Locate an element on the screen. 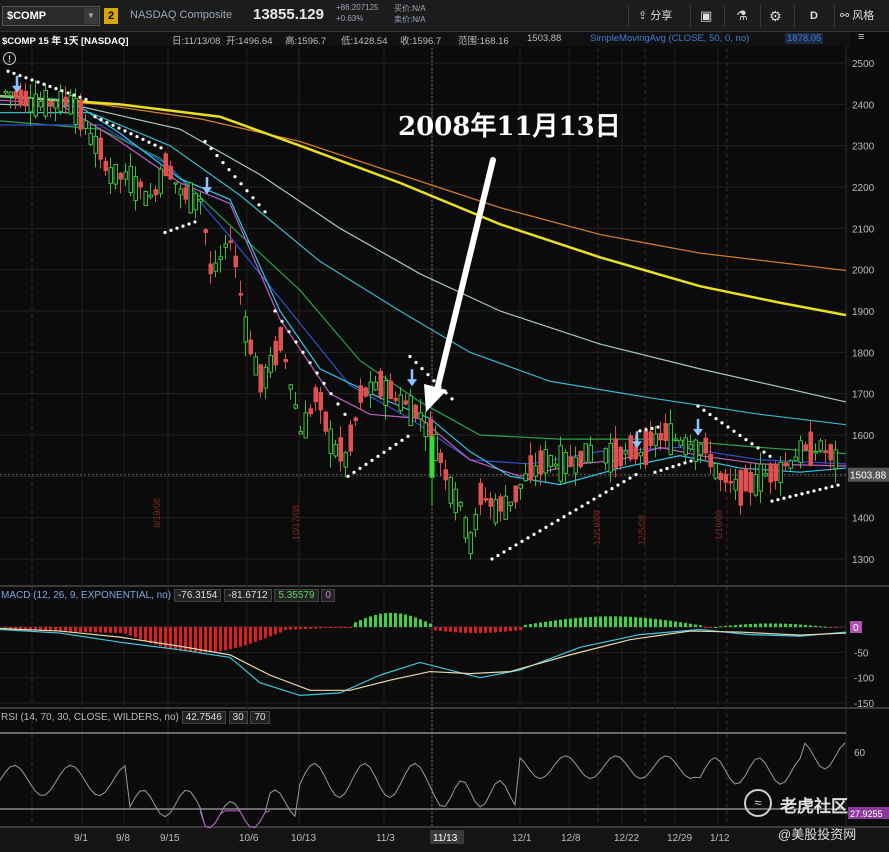  macd-title: MACD (12, 26, 9, EXPONENTIAL, no) is located at coordinates (86, 595).